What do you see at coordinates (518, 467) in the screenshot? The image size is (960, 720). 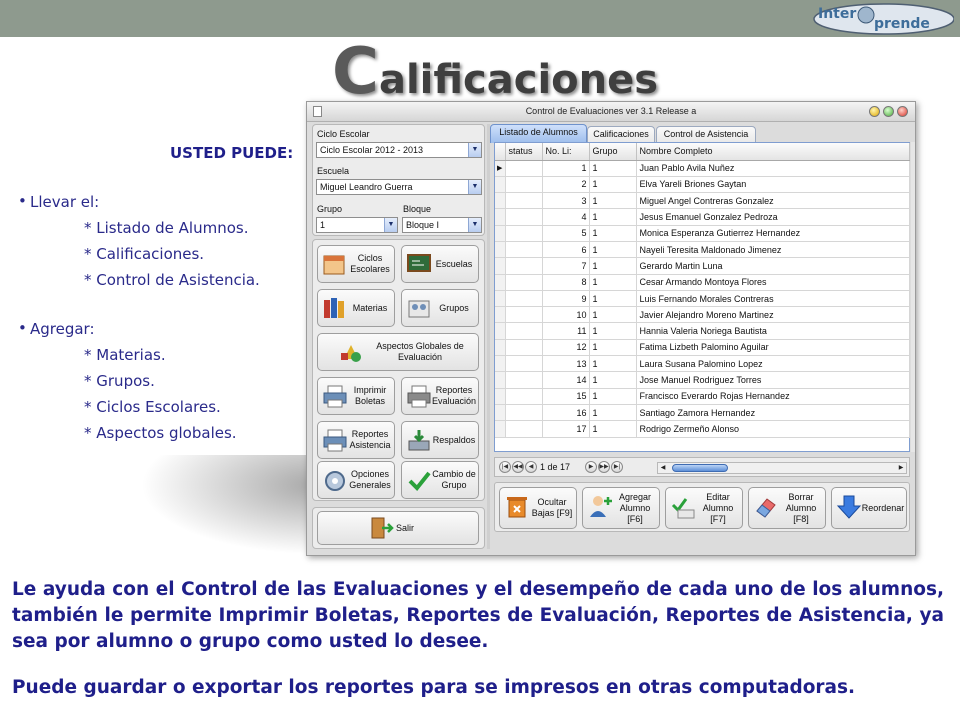 I see `prev-page-icon: ◀◀` at bounding box center [518, 467].